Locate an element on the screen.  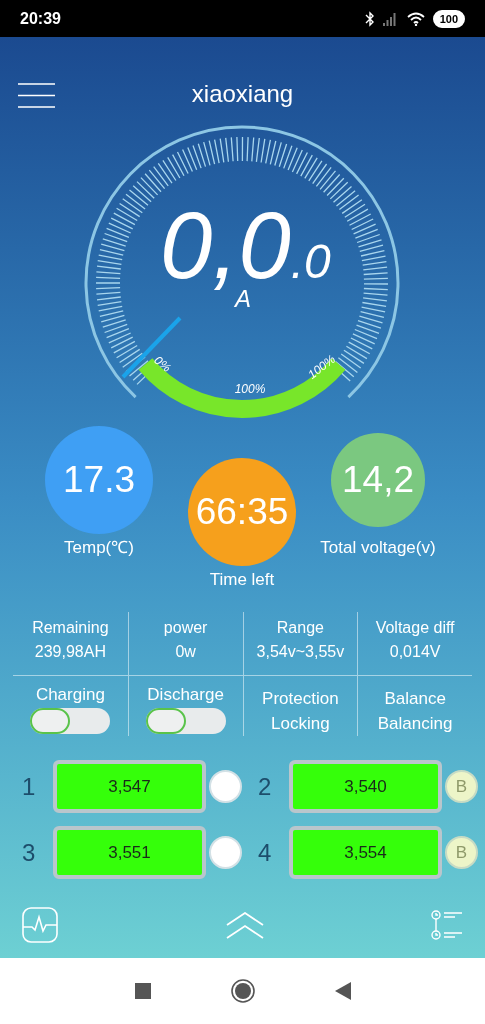
stat-value: 3,54v~3,55v is located at coordinates (300, 652).